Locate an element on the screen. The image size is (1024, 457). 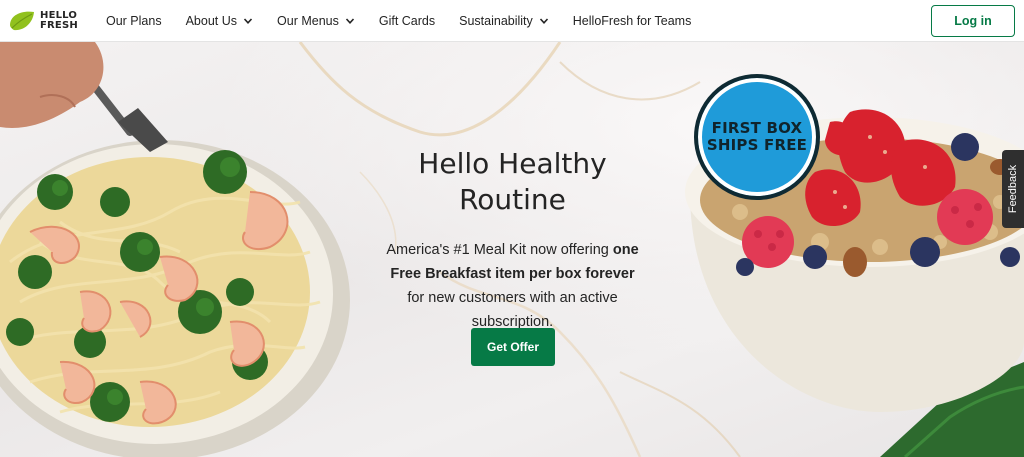
get-offer-button: Get Offer is located at coordinates (513, 347).